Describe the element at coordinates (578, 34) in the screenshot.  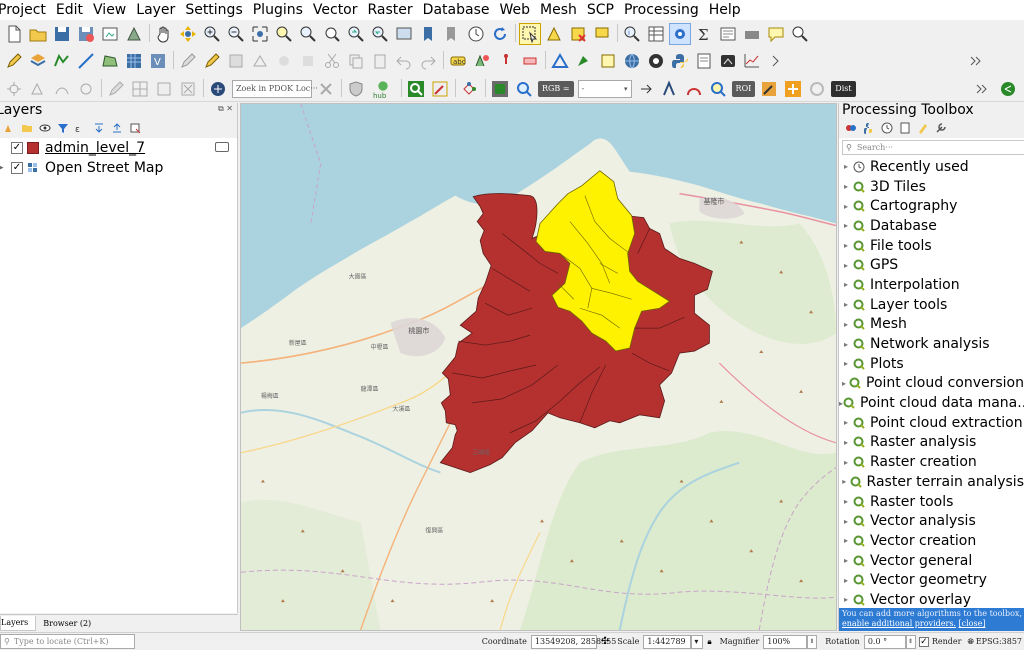
I see `deselect-icon` at that location.